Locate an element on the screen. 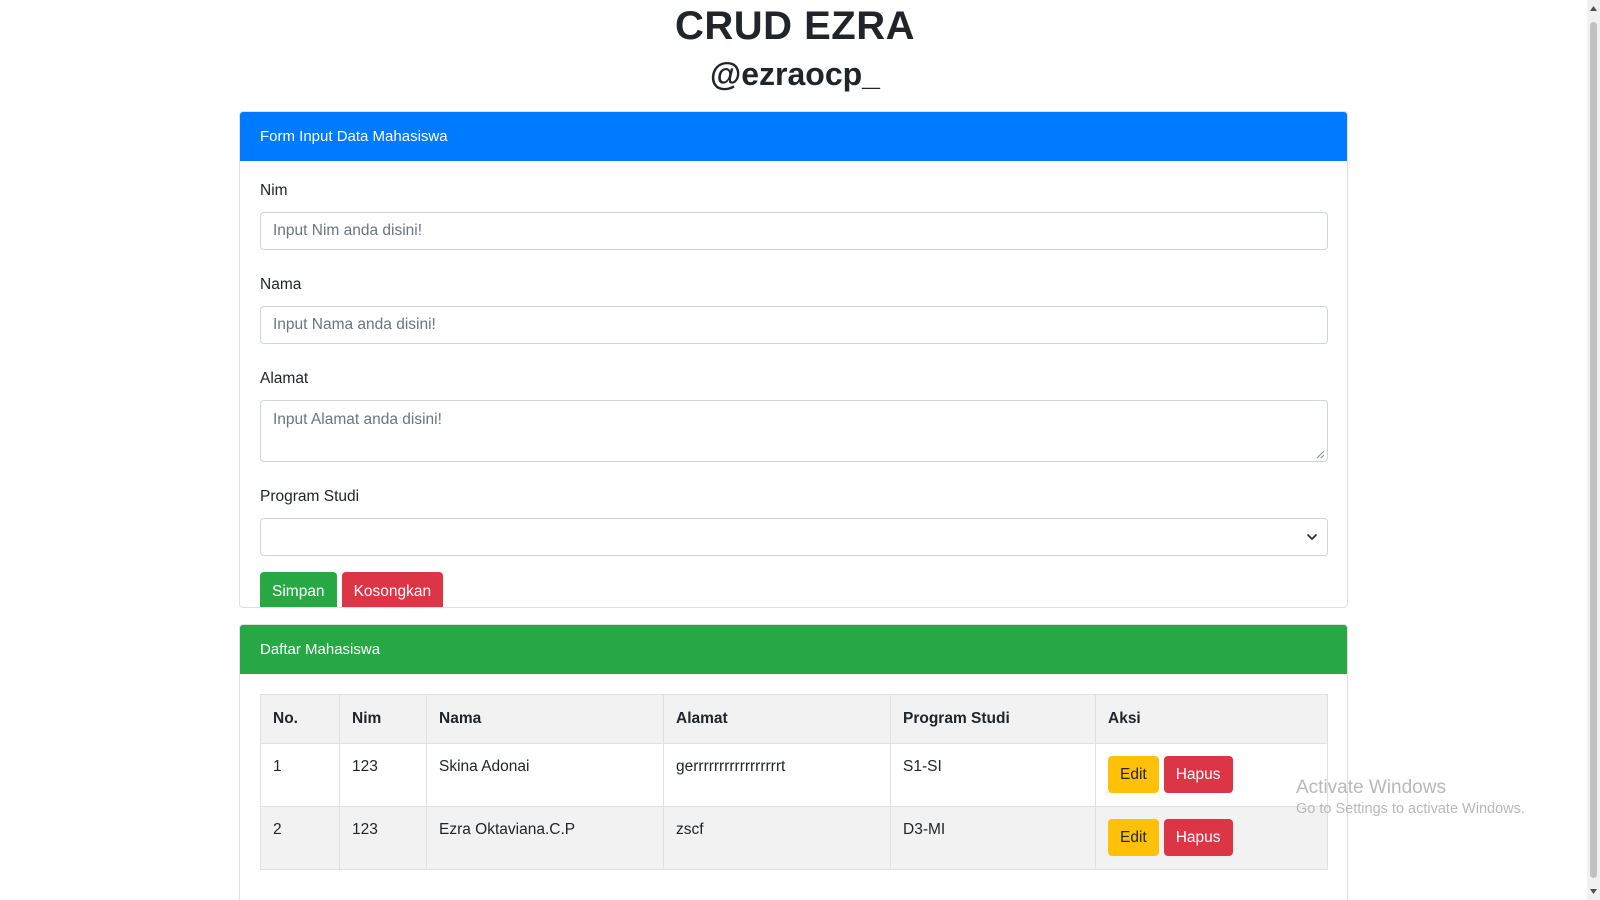  vertical-scrollbar is located at coordinates (1593, 450).